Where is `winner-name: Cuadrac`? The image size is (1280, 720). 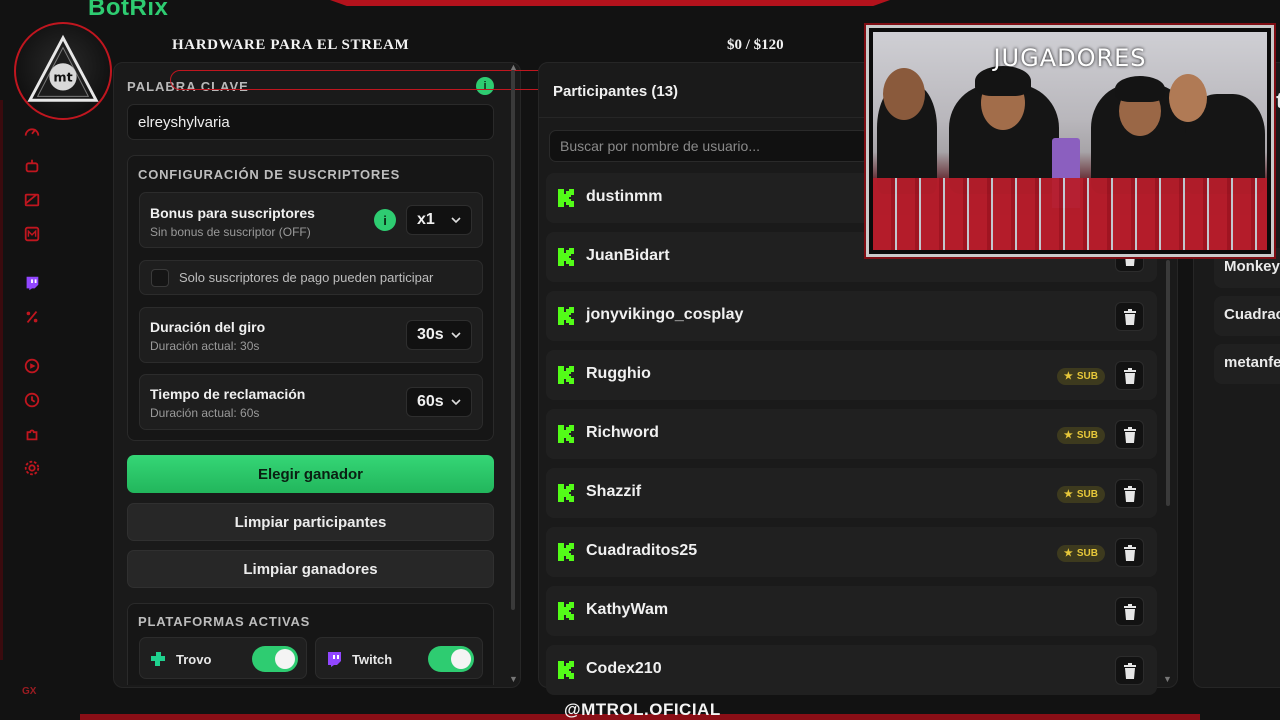 winner-name: Cuadrac is located at coordinates (1252, 314).